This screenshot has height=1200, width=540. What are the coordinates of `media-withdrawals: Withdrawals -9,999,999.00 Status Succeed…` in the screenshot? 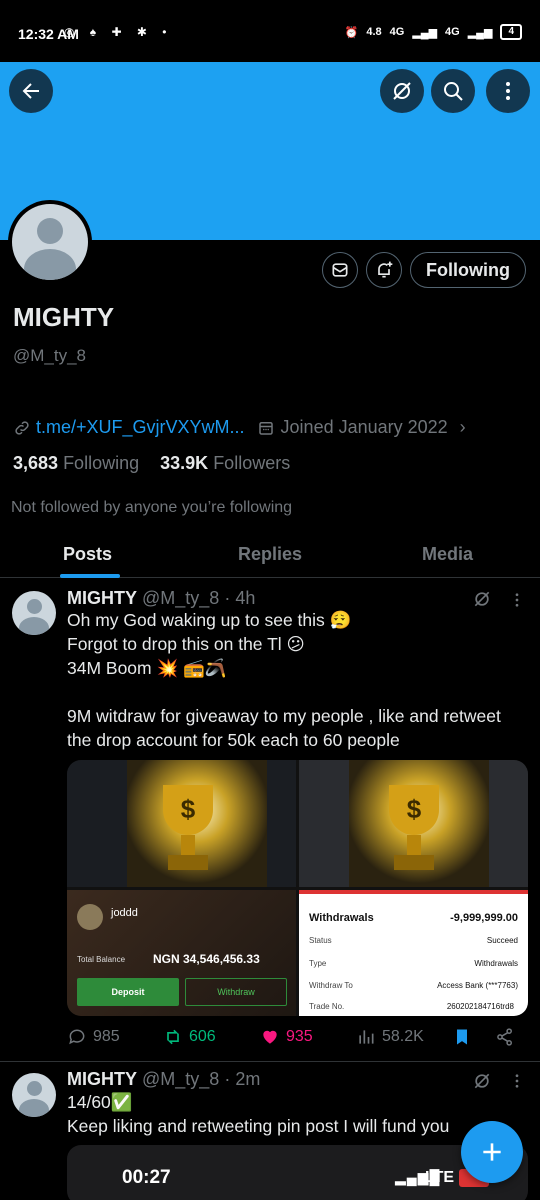 It's located at (413, 953).